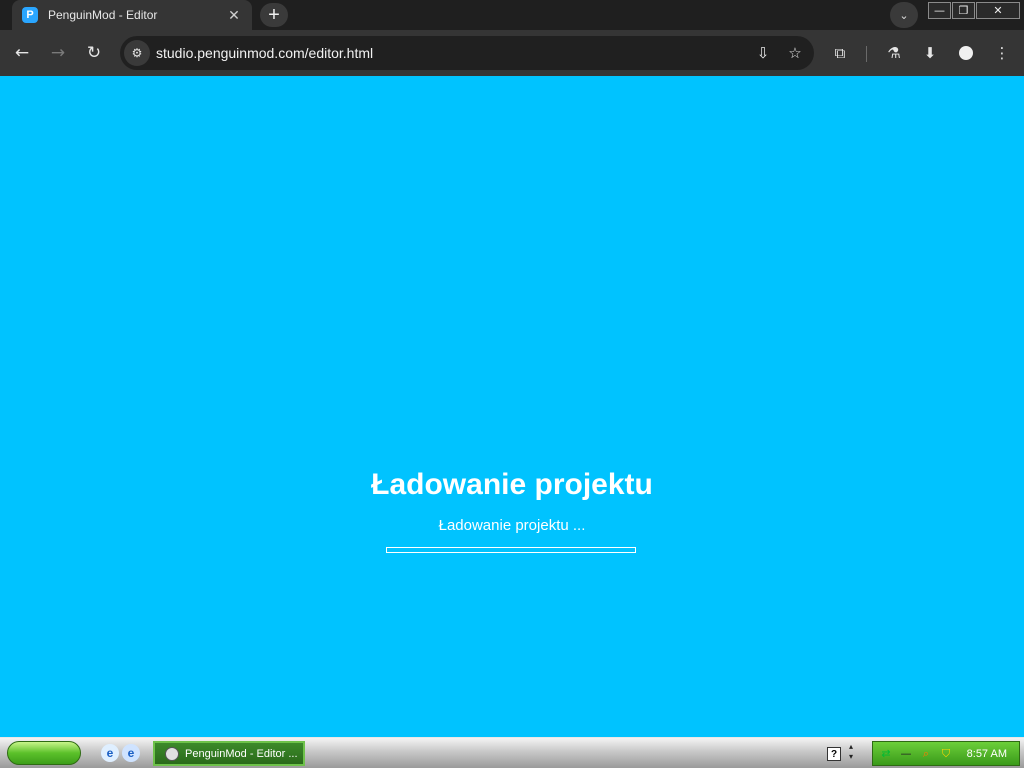  What do you see at coordinates (44, 753) in the screenshot?
I see `start-button` at bounding box center [44, 753].